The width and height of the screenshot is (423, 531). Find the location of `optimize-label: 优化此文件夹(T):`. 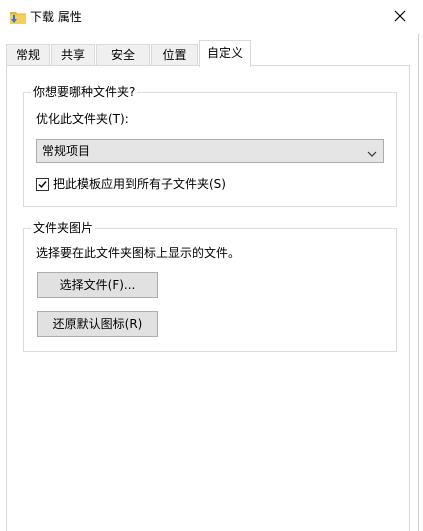

optimize-label: 优化此文件夹(T): is located at coordinates (82, 119).